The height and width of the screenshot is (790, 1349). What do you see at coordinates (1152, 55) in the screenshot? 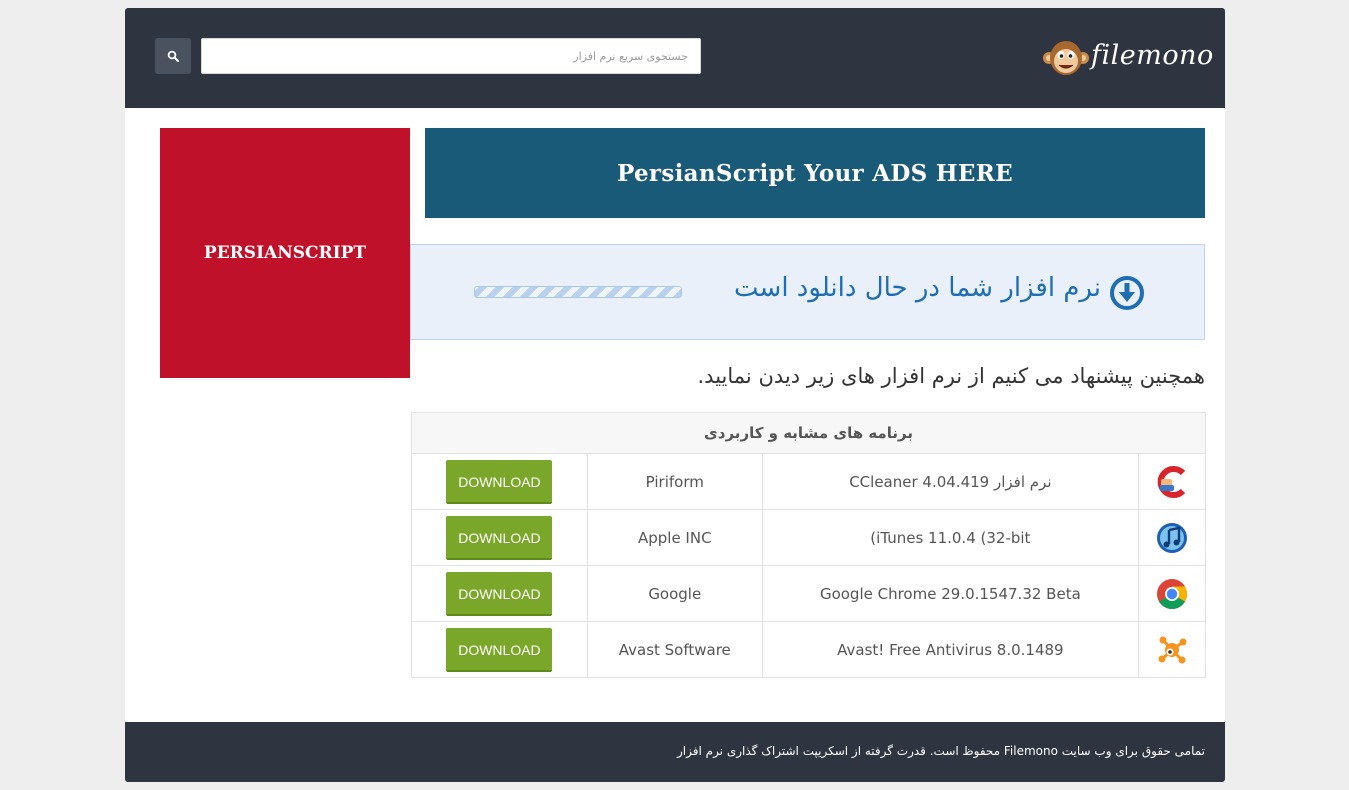
I see `logo-text: filemono` at bounding box center [1152, 55].